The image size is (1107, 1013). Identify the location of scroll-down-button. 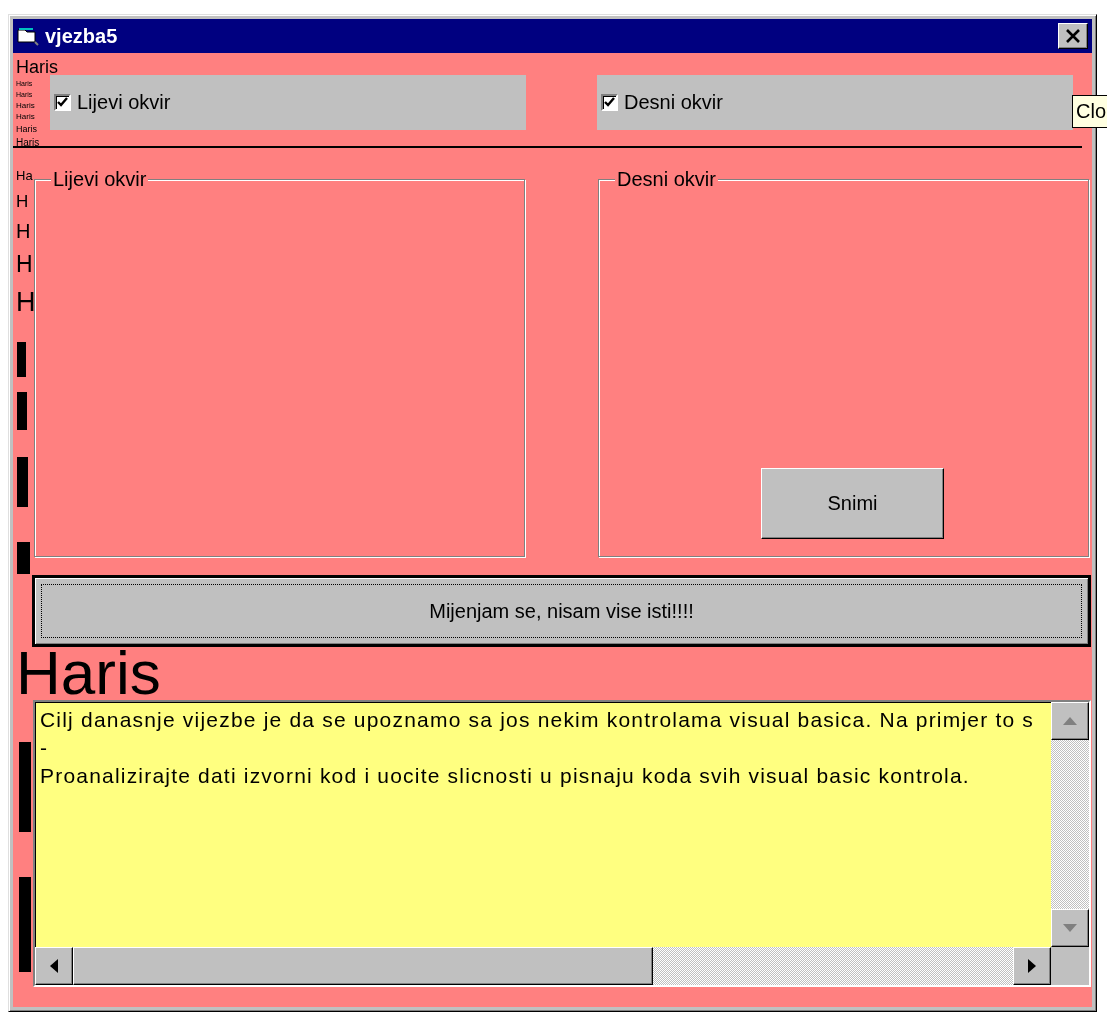
(1070, 928).